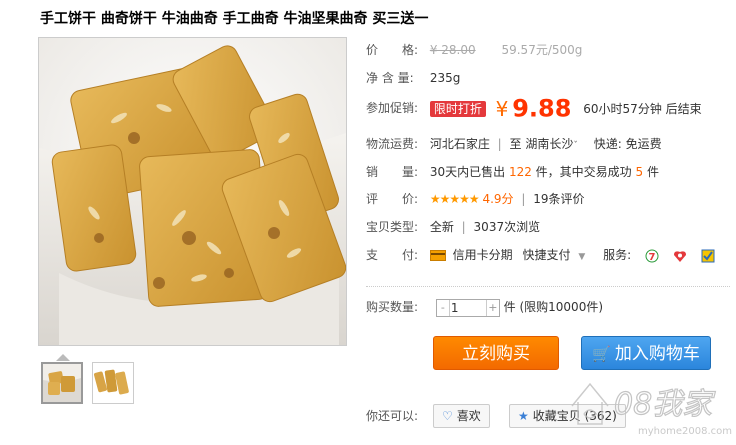 This screenshot has width=736, height=445. Describe the element at coordinates (392, 108) in the screenshot. I see `promotion-label: 参加促销:` at that location.